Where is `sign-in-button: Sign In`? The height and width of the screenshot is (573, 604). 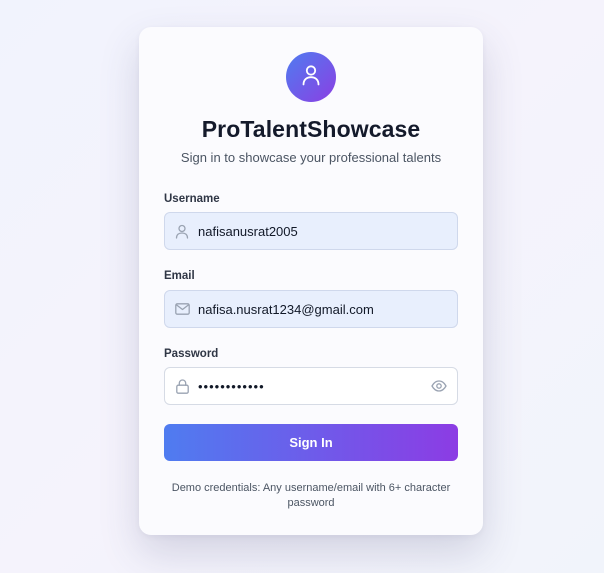
sign-in-button: Sign In is located at coordinates (311, 442).